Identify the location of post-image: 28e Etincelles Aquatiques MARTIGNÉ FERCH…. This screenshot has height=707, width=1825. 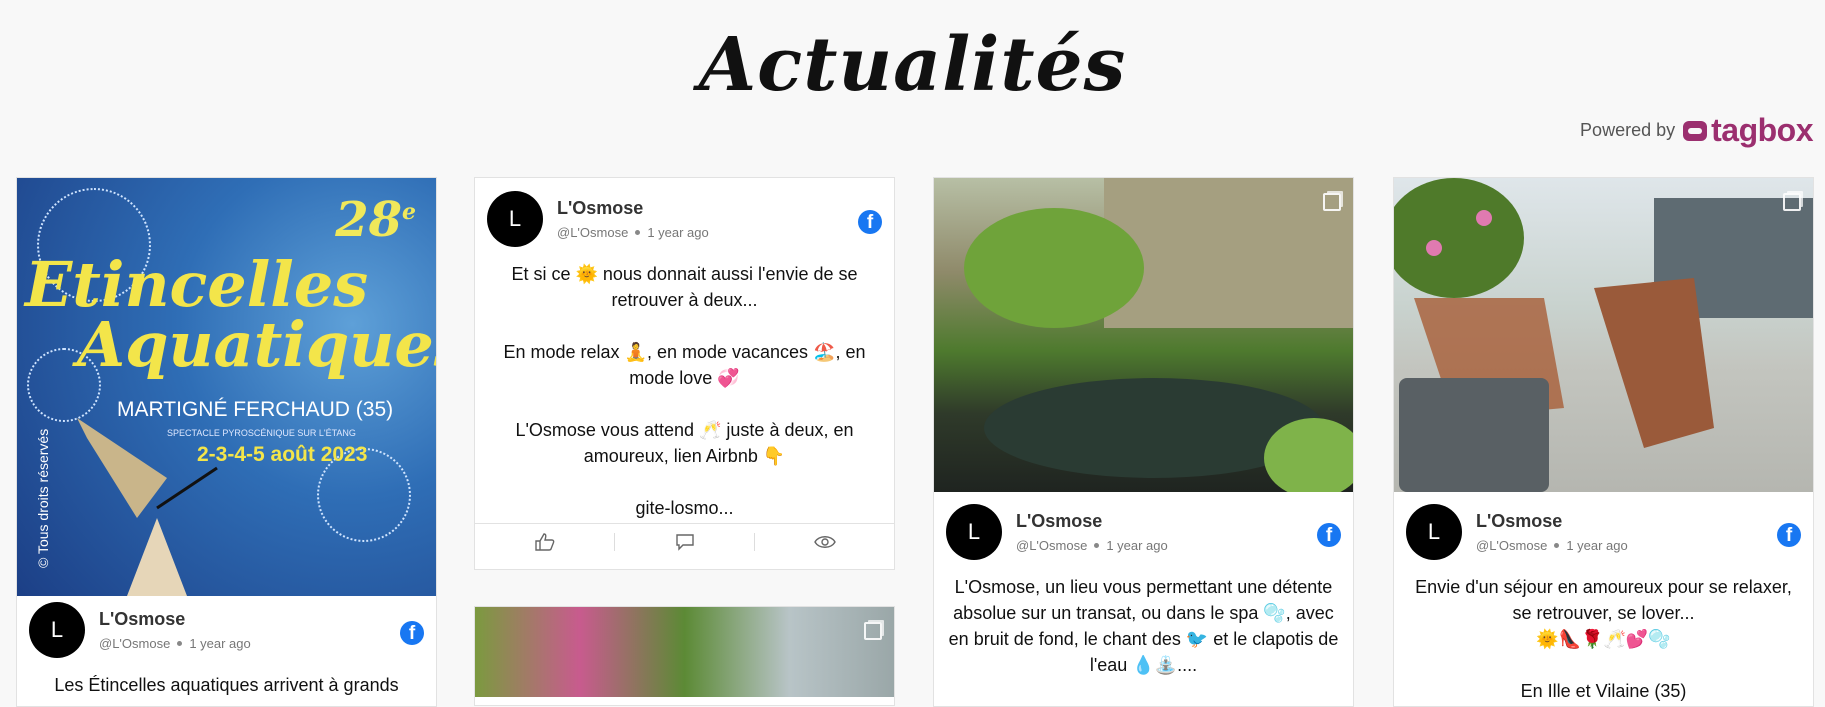
(226, 387).